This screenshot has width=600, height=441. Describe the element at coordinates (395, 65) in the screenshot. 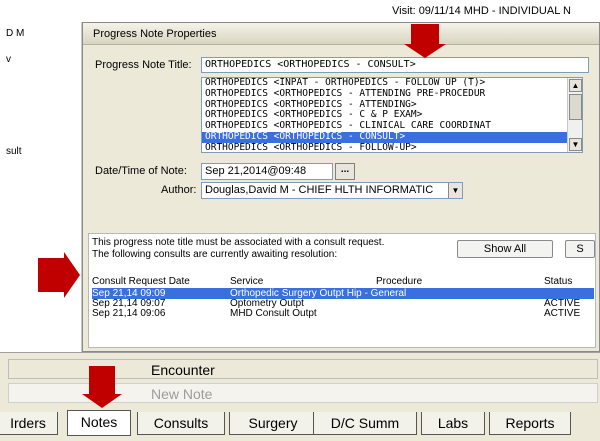

I see `note-title-input: ORTHOPEDICS <ORTHOPEDICS - CONSULT>` at that location.